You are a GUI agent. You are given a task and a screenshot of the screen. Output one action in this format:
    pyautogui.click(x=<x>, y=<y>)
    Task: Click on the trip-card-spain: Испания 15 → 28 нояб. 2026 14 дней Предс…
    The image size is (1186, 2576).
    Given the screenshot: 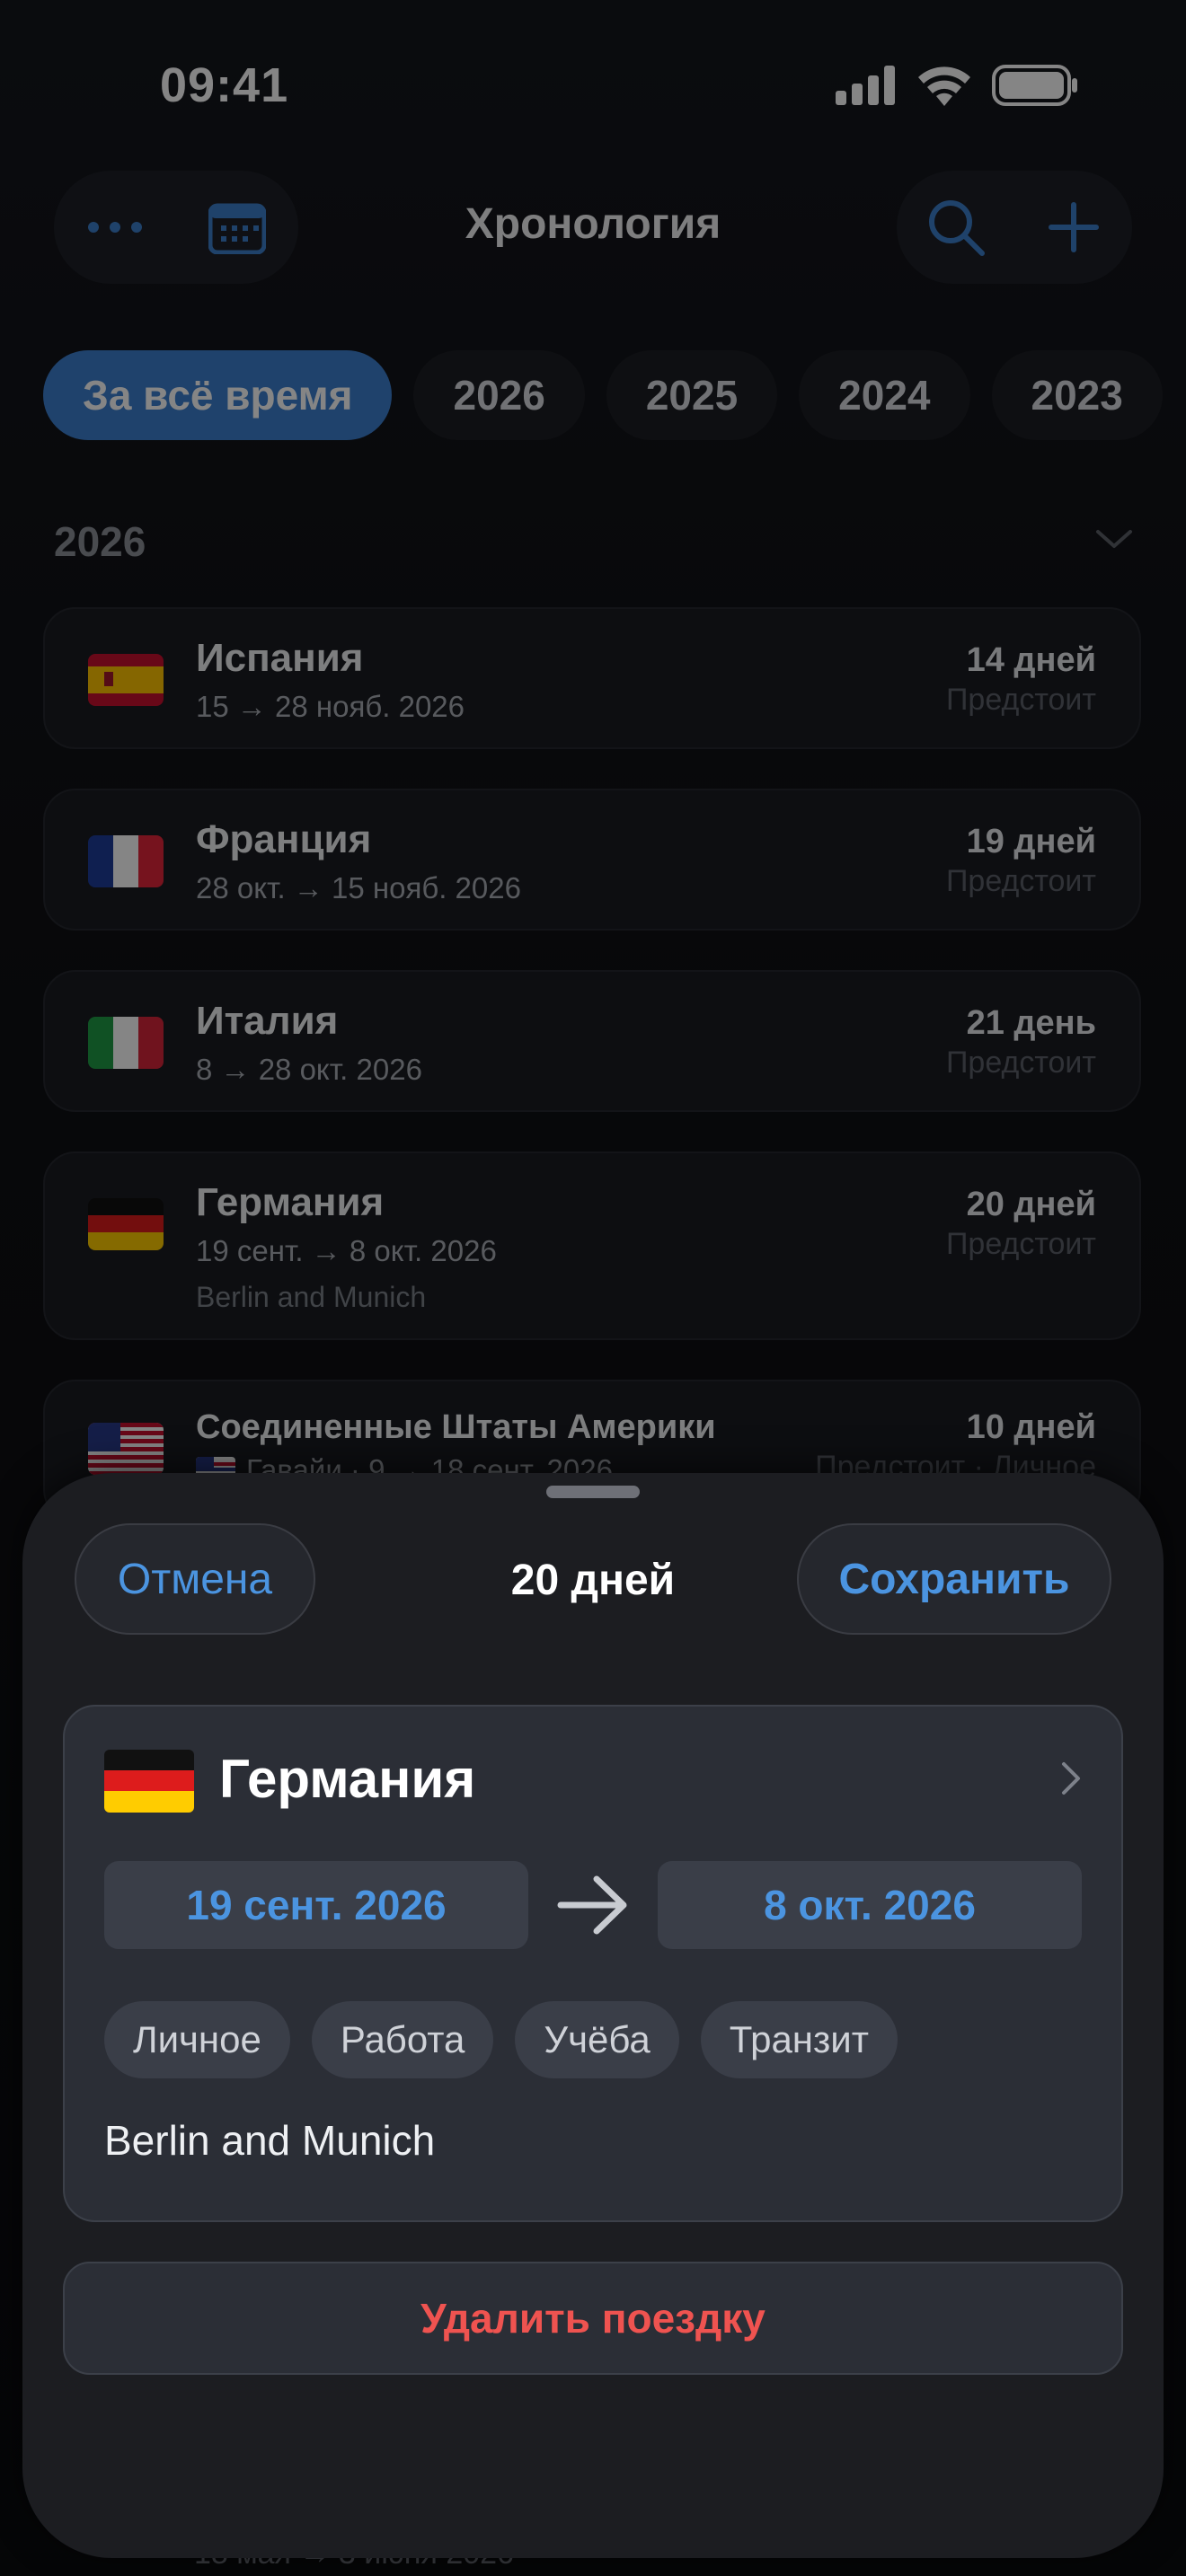 What is the action you would take?
    pyautogui.click(x=592, y=678)
    